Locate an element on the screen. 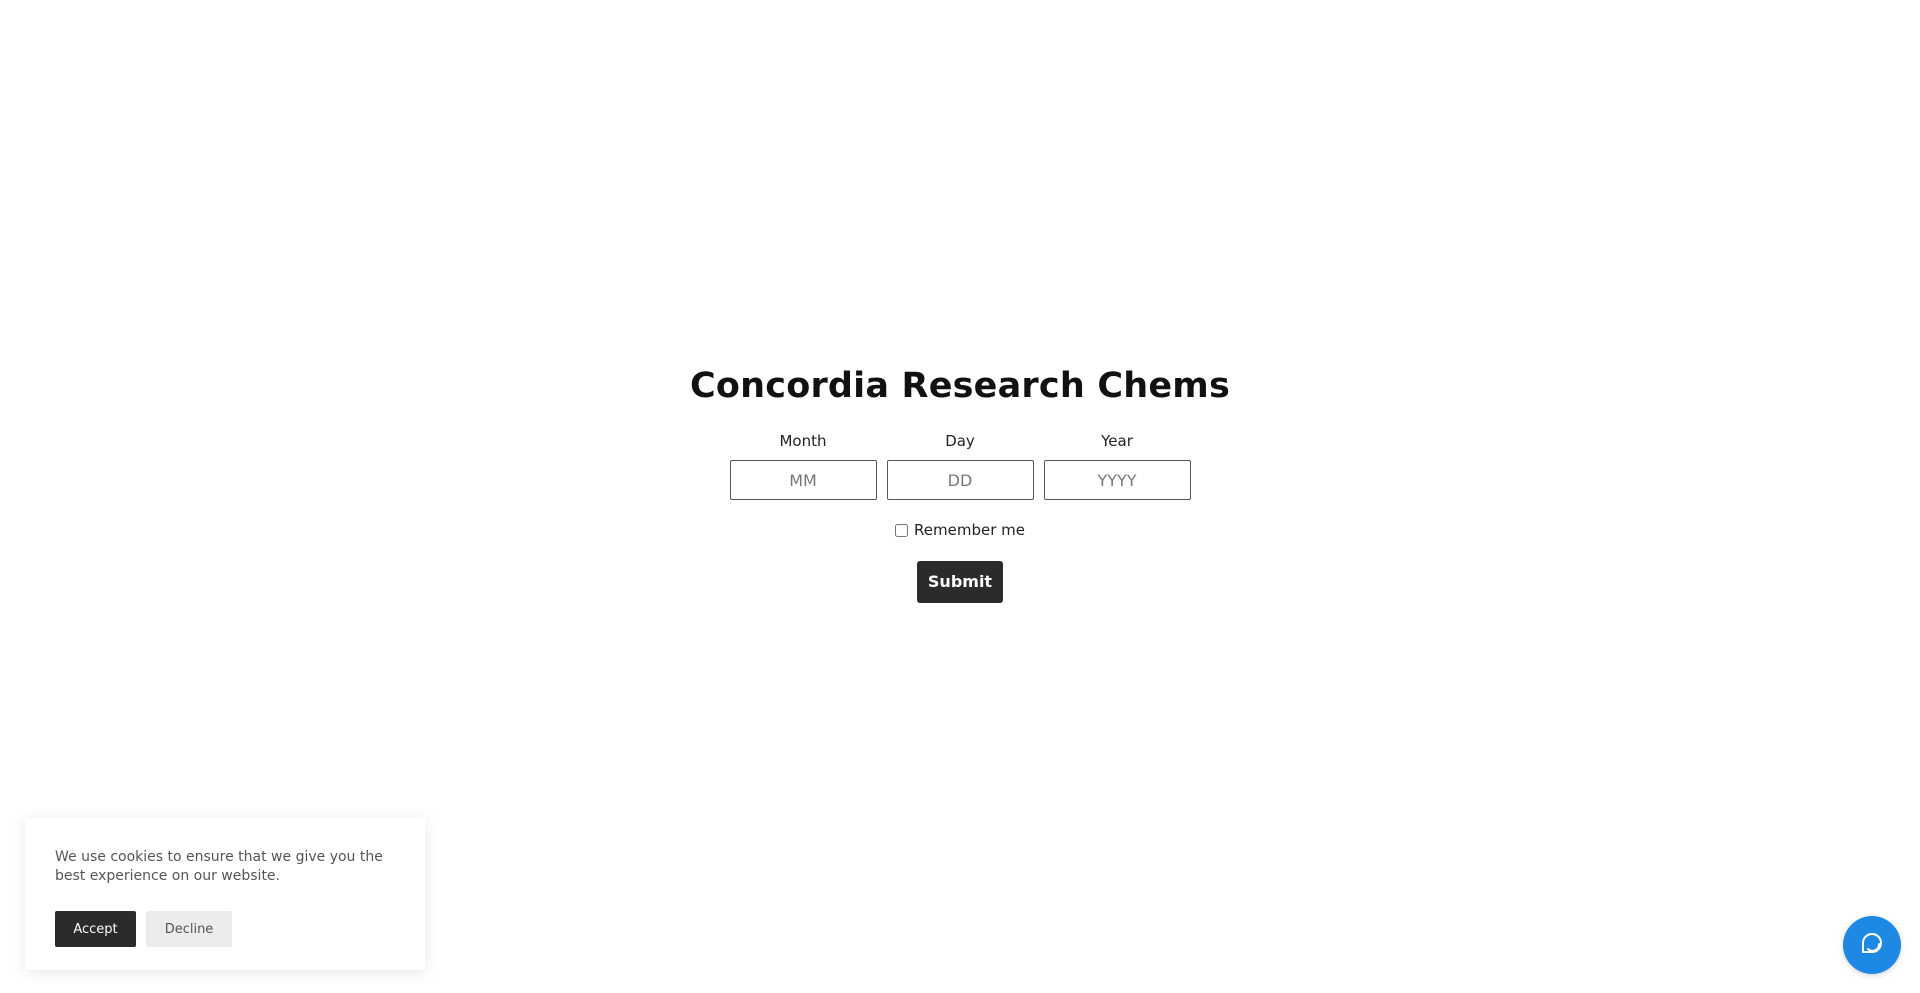  day-label: Day is located at coordinates (960, 441).